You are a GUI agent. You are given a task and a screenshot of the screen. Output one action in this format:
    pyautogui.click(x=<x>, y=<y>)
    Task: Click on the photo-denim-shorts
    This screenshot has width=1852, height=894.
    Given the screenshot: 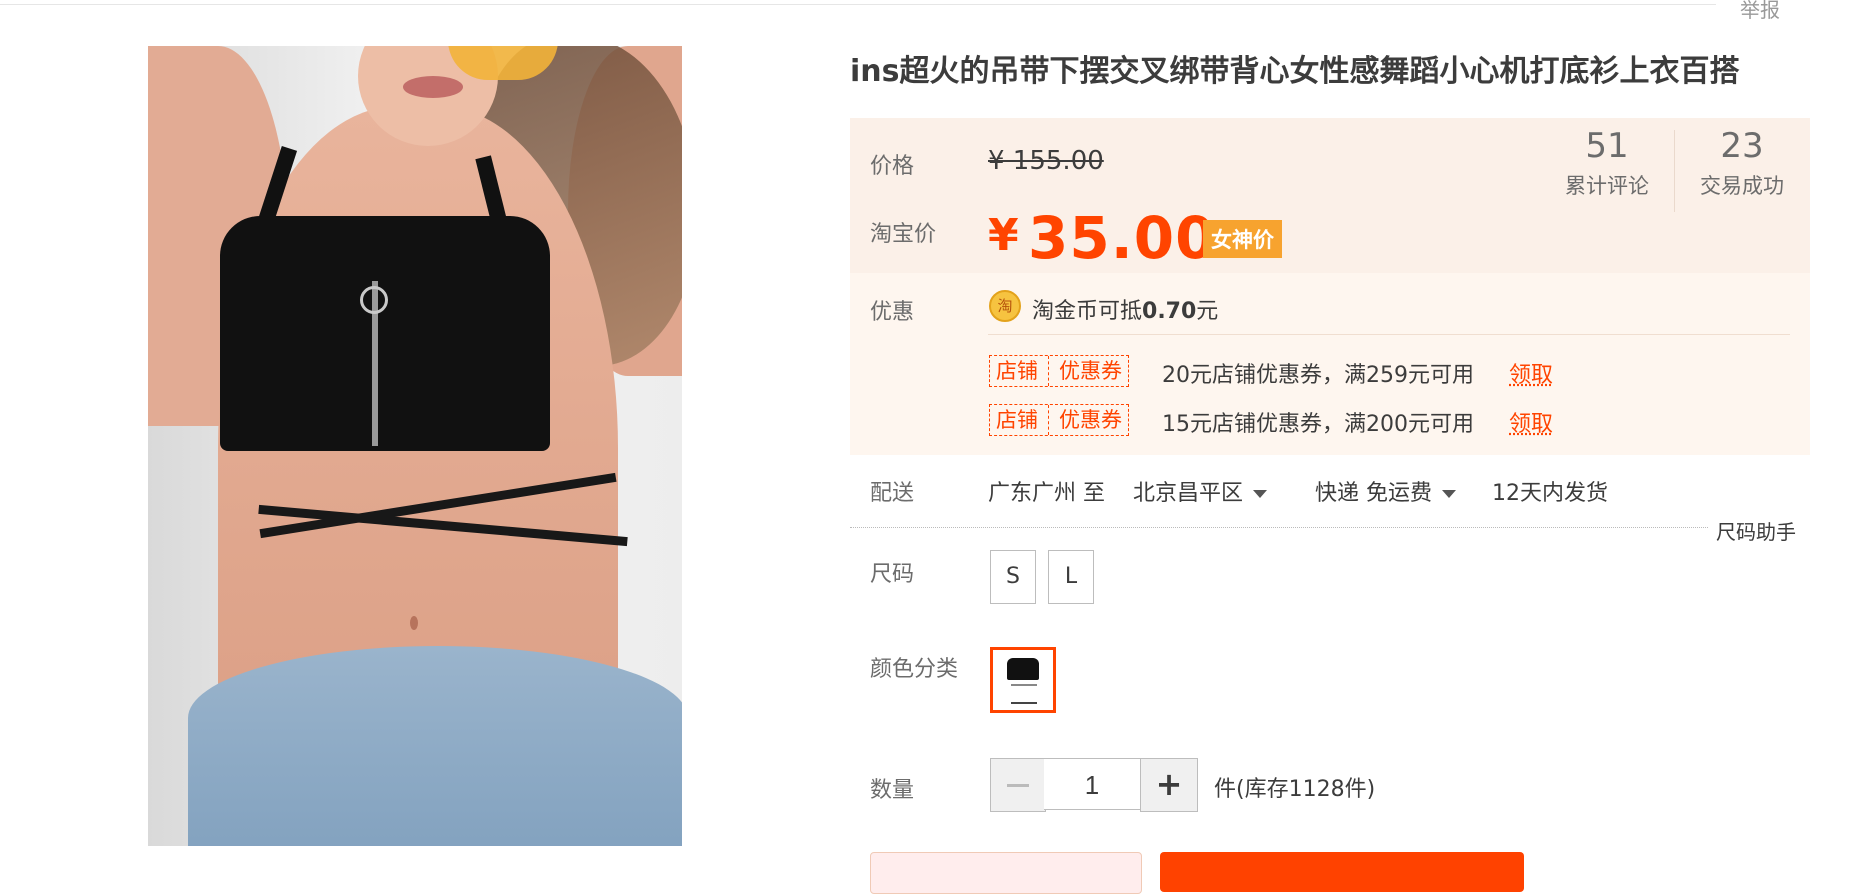 What is the action you would take?
    pyautogui.click(x=435, y=746)
    